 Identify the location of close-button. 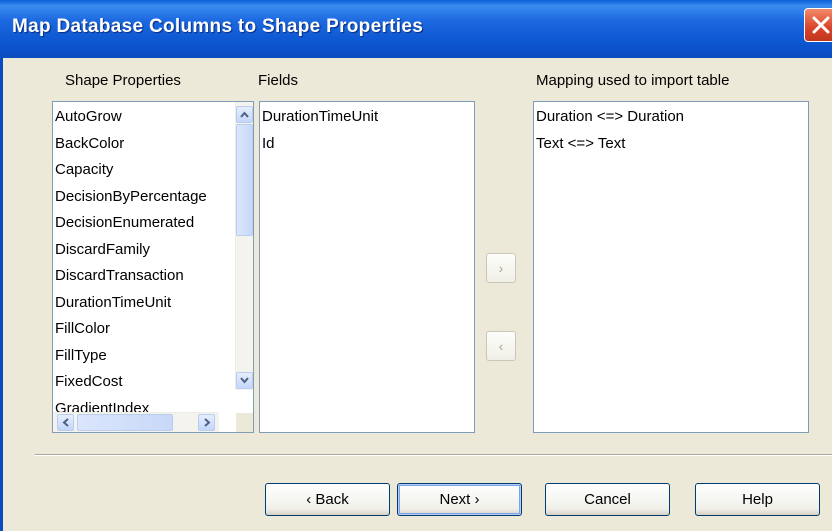
(818, 25).